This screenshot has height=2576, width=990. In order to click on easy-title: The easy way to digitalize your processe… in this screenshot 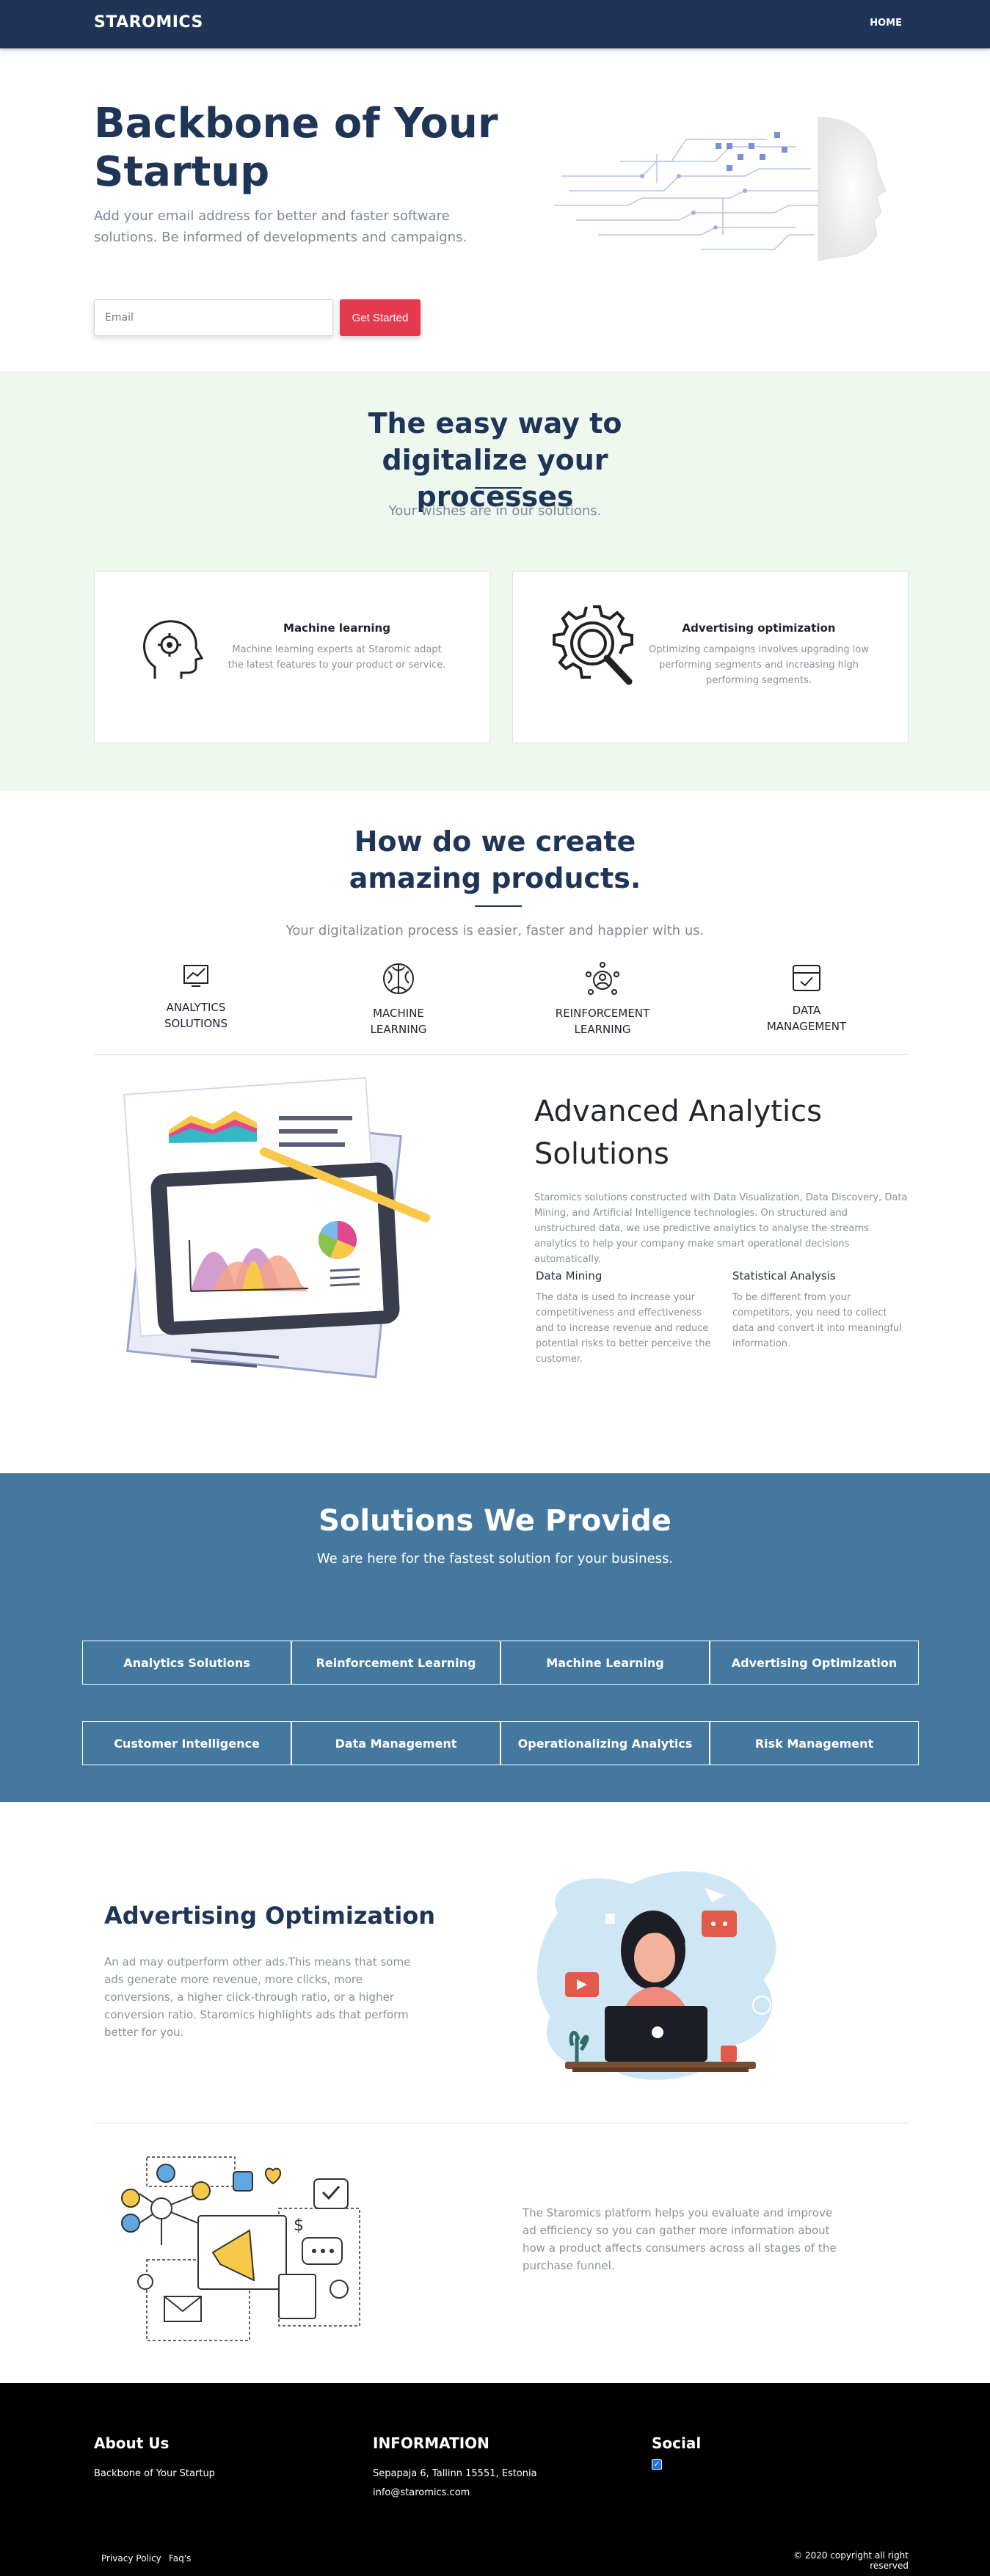, I will do `click(495, 460)`.